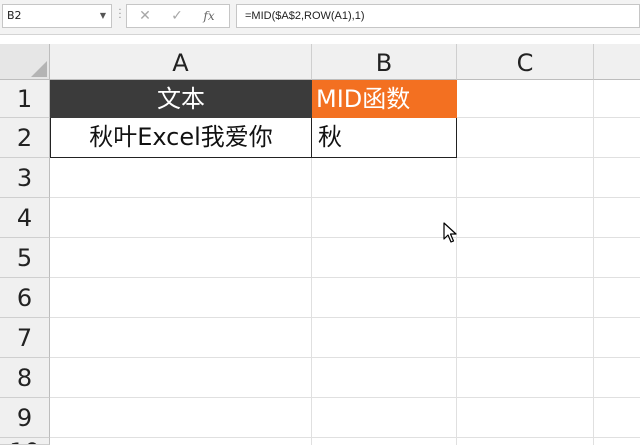 The height and width of the screenshot is (445, 640). I want to click on column-header-a: A, so click(181, 62).